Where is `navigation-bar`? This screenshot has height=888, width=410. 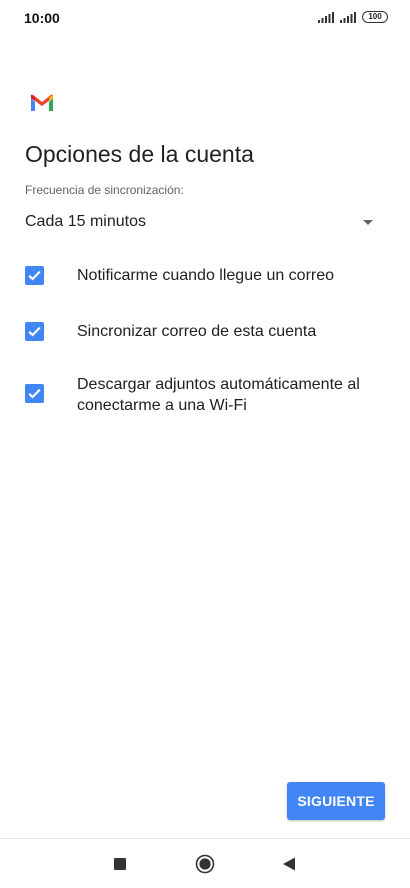
navigation-bar is located at coordinates (205, 863).